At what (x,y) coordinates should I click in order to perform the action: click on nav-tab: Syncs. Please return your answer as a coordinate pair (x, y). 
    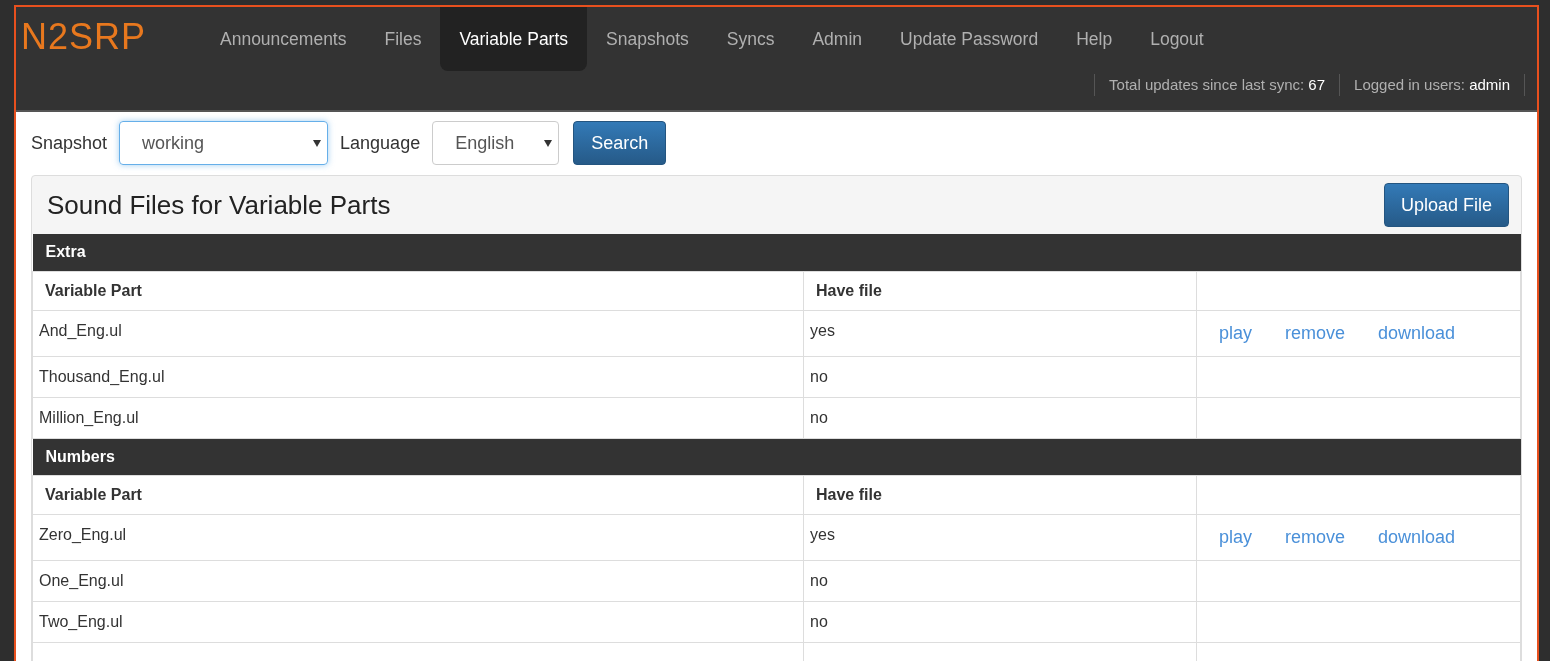
    Looking at the image, I should click on (750, 39).